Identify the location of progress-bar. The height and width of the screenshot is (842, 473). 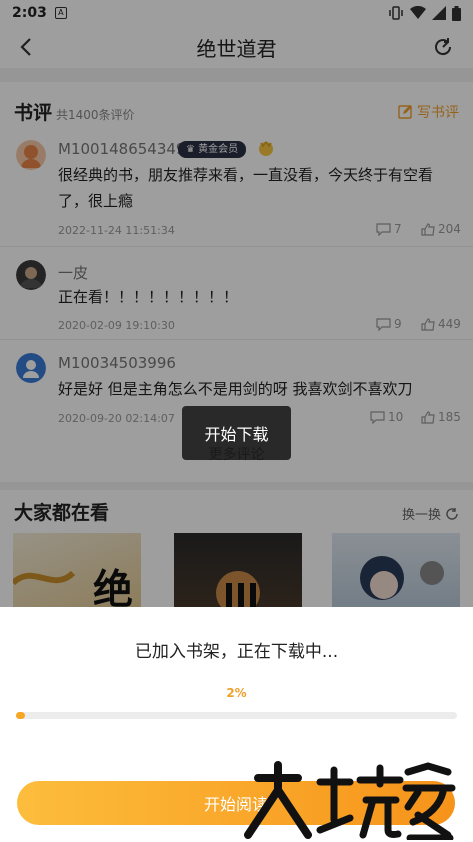
(236, 715).